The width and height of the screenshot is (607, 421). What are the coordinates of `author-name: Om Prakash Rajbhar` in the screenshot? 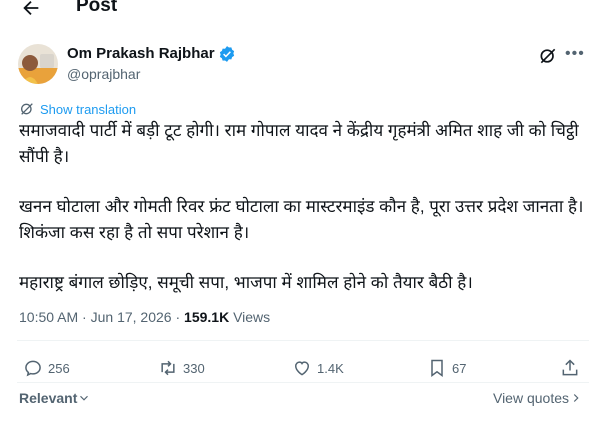 It's located at (141, 54).